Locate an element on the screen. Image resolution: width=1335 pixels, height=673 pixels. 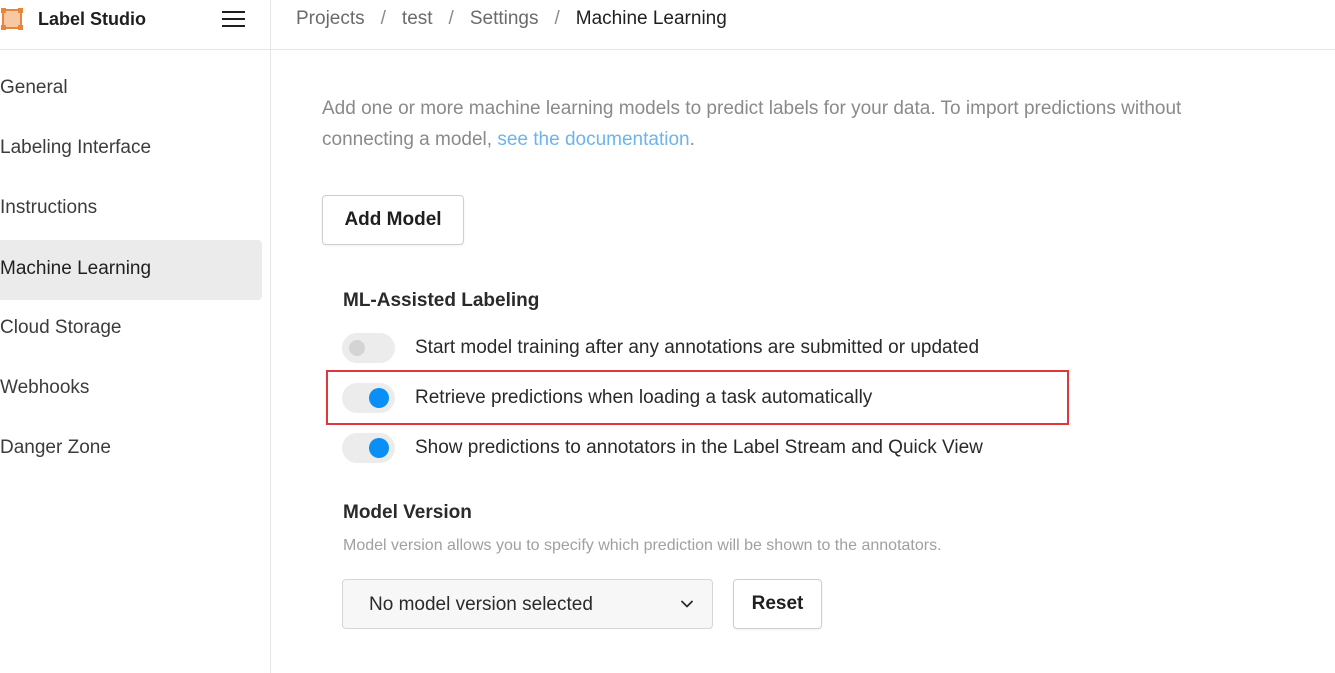
hamburger-menu-icon is located at coordinates (234, 20).